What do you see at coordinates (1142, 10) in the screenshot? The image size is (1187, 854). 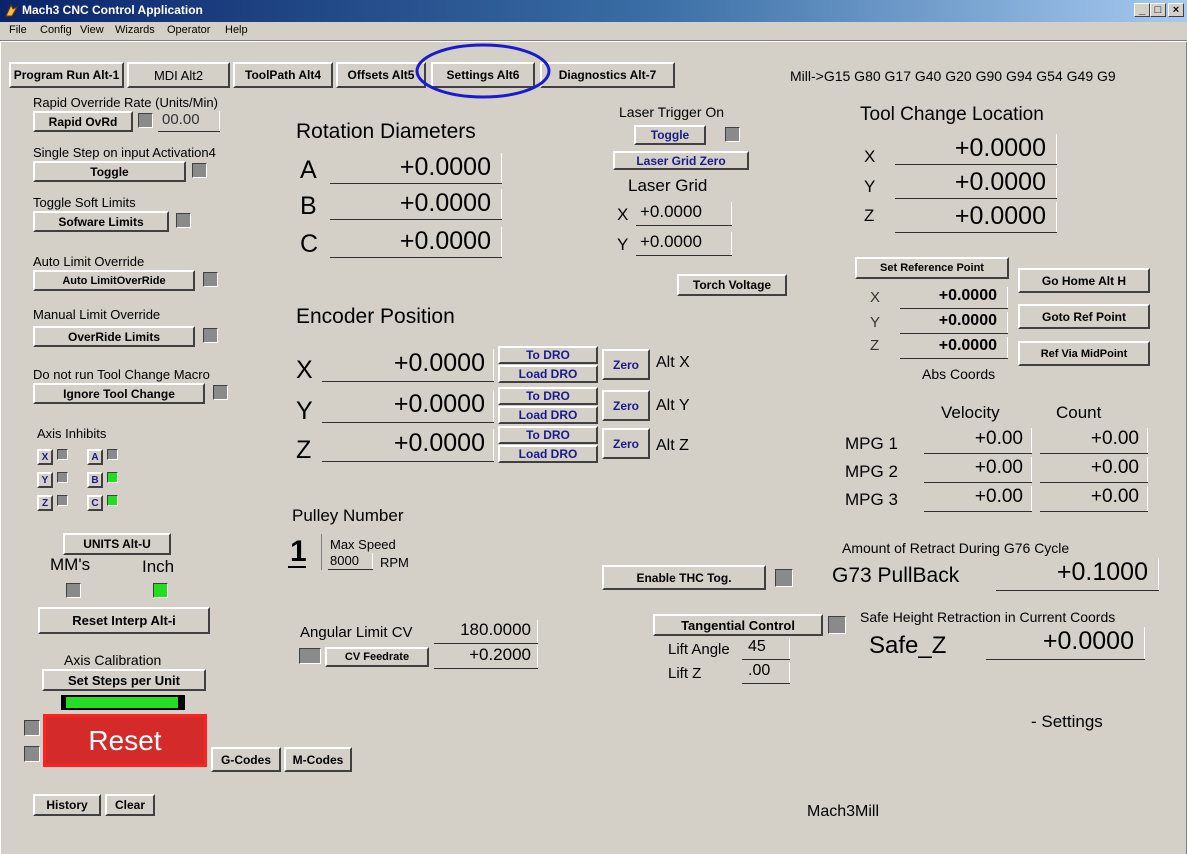 I see `minimize-button: _` at bounding box center [1142, 10].